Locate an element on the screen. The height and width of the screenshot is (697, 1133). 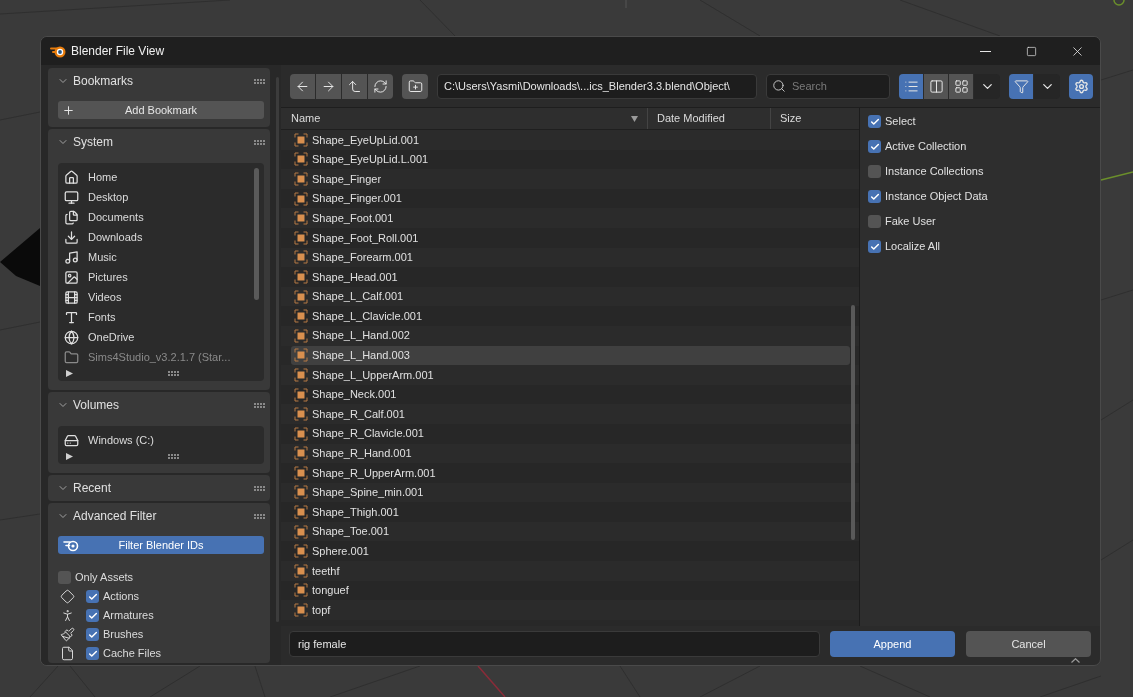
checkbox-label: Actions is located at coordinates (121, 597).